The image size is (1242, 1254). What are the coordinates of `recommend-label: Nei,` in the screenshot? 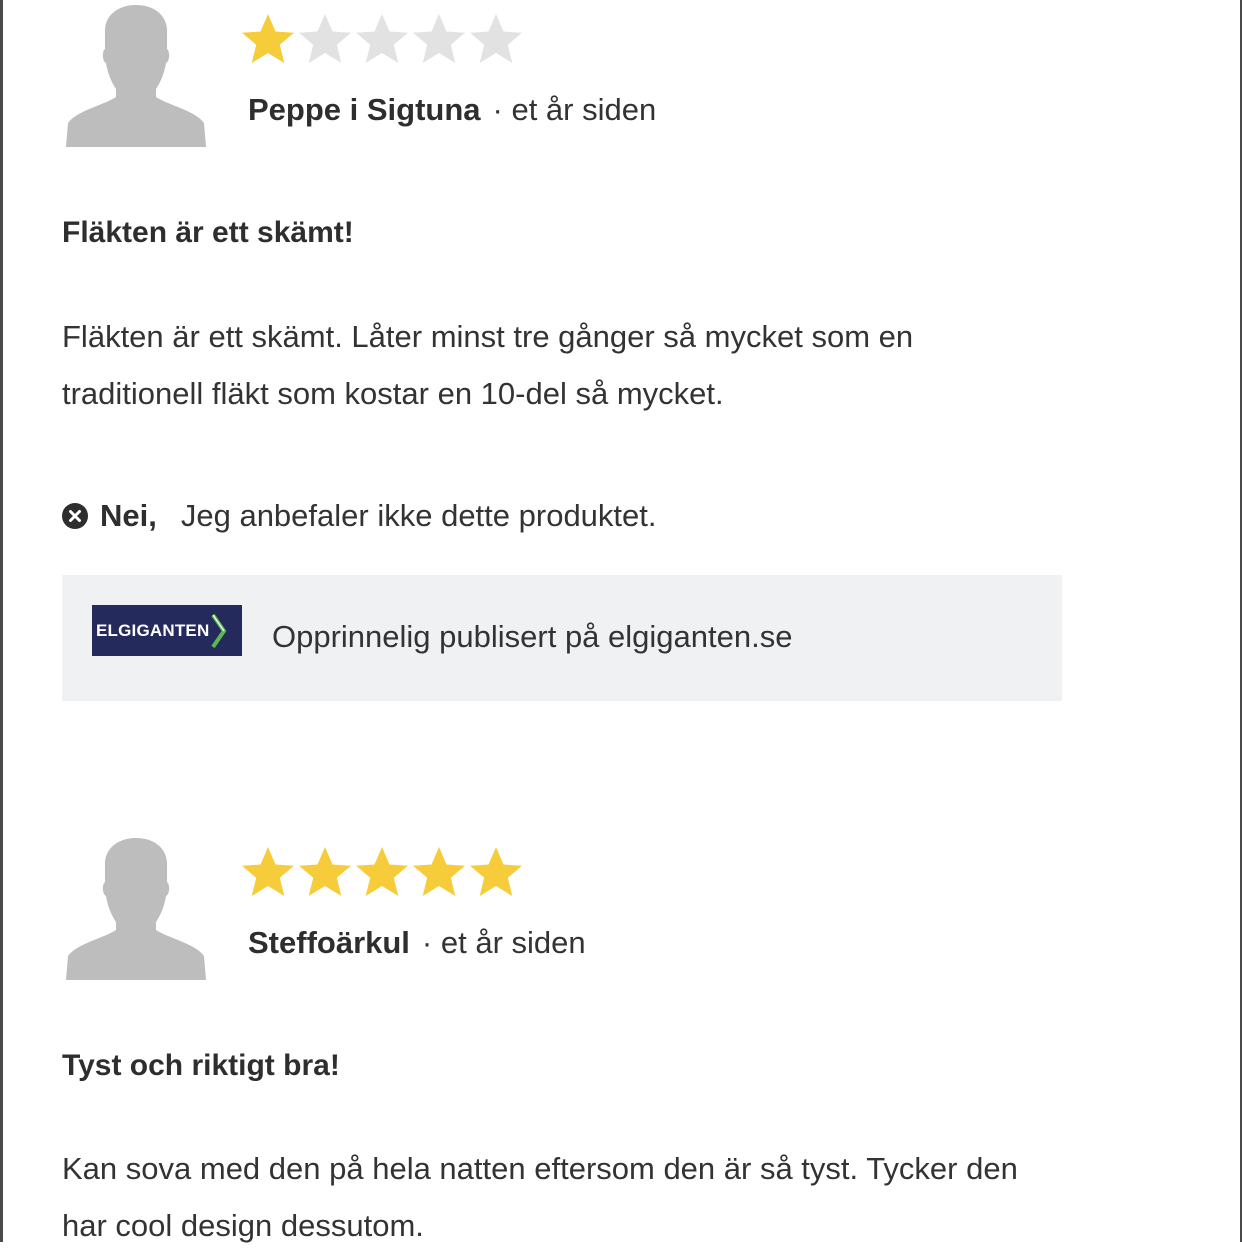 It's located at (128, 515).